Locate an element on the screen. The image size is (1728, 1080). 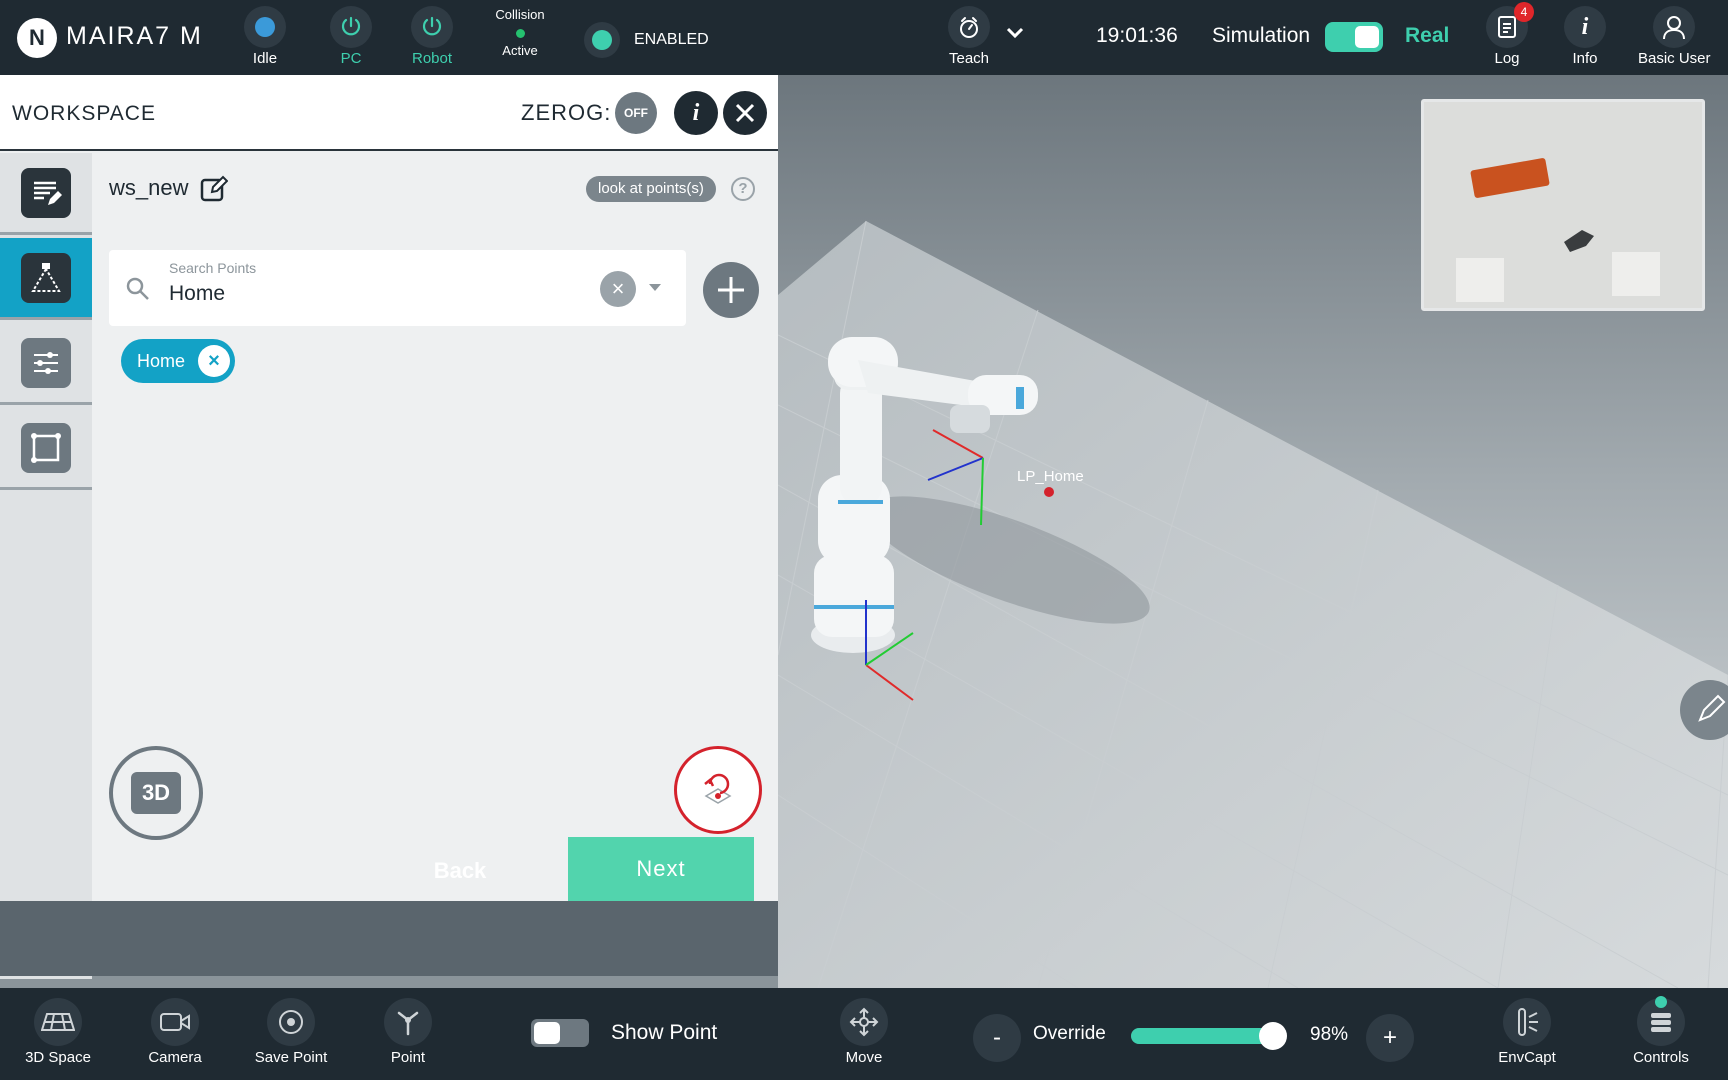
override-value: 98% is located at coordinates (1329, 1034).